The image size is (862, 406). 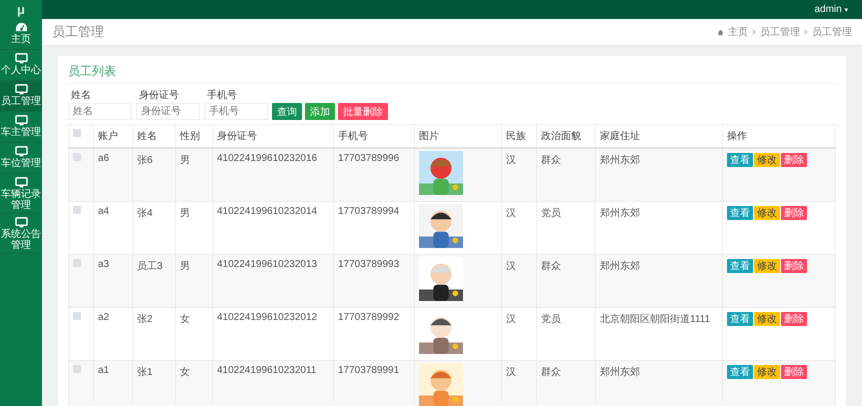 What do you see at coordinates (273, 175) in the screenshot?
I see `table-cell: 410224199610232016` at bounding box center [273, 175].